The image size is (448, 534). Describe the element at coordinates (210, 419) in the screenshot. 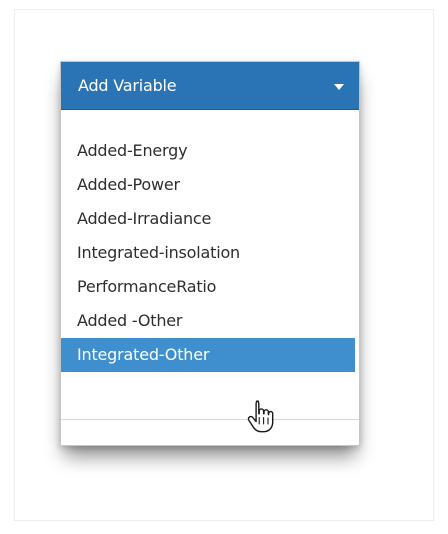

I see `menu-divider` at that location.